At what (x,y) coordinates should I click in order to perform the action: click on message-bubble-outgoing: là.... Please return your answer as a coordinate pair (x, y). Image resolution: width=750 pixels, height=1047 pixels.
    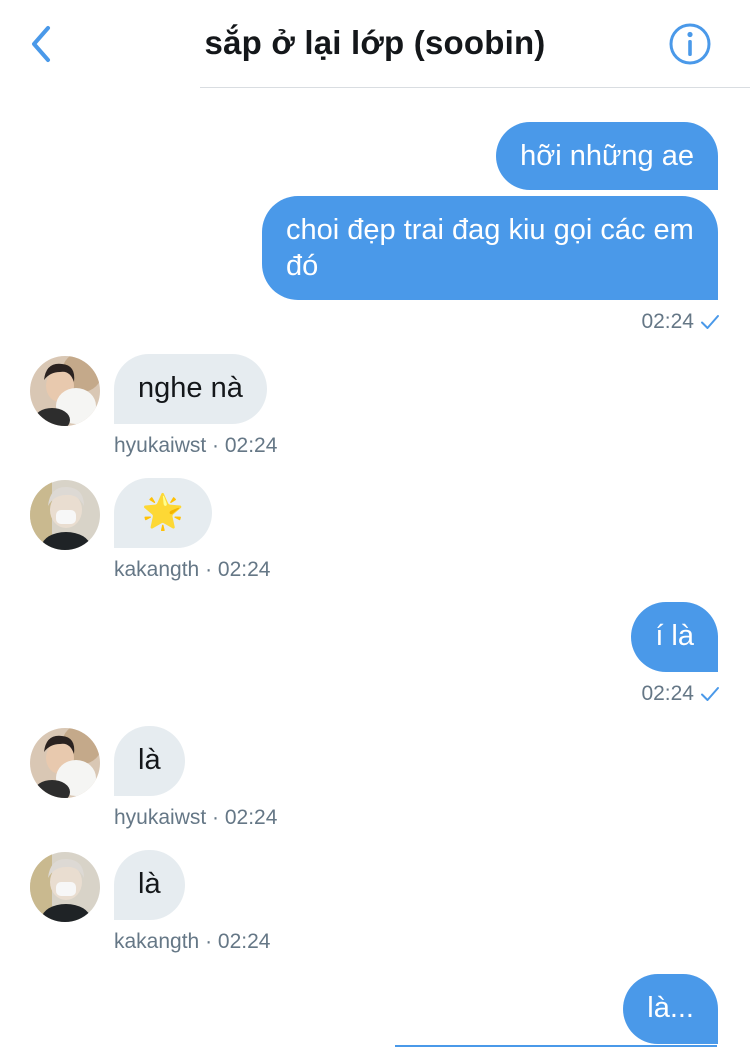
    Looking at the image, I should click on (670, 1009).